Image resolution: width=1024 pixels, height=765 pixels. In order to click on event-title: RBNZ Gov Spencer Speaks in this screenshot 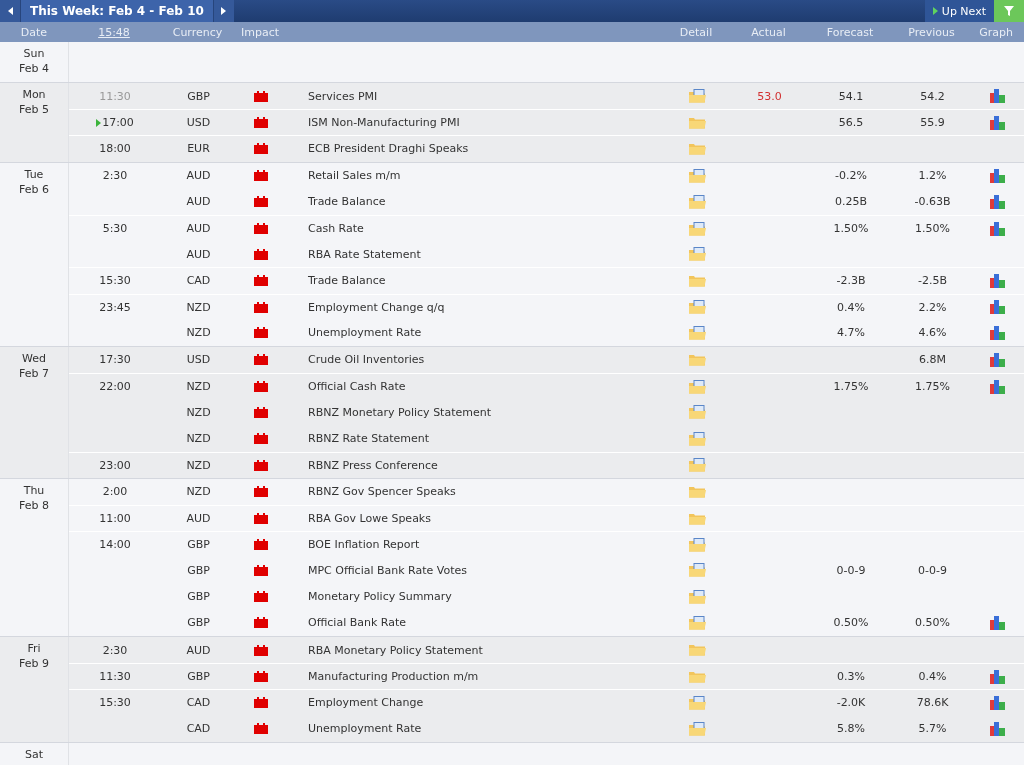, I will do `click(382, 492)`.